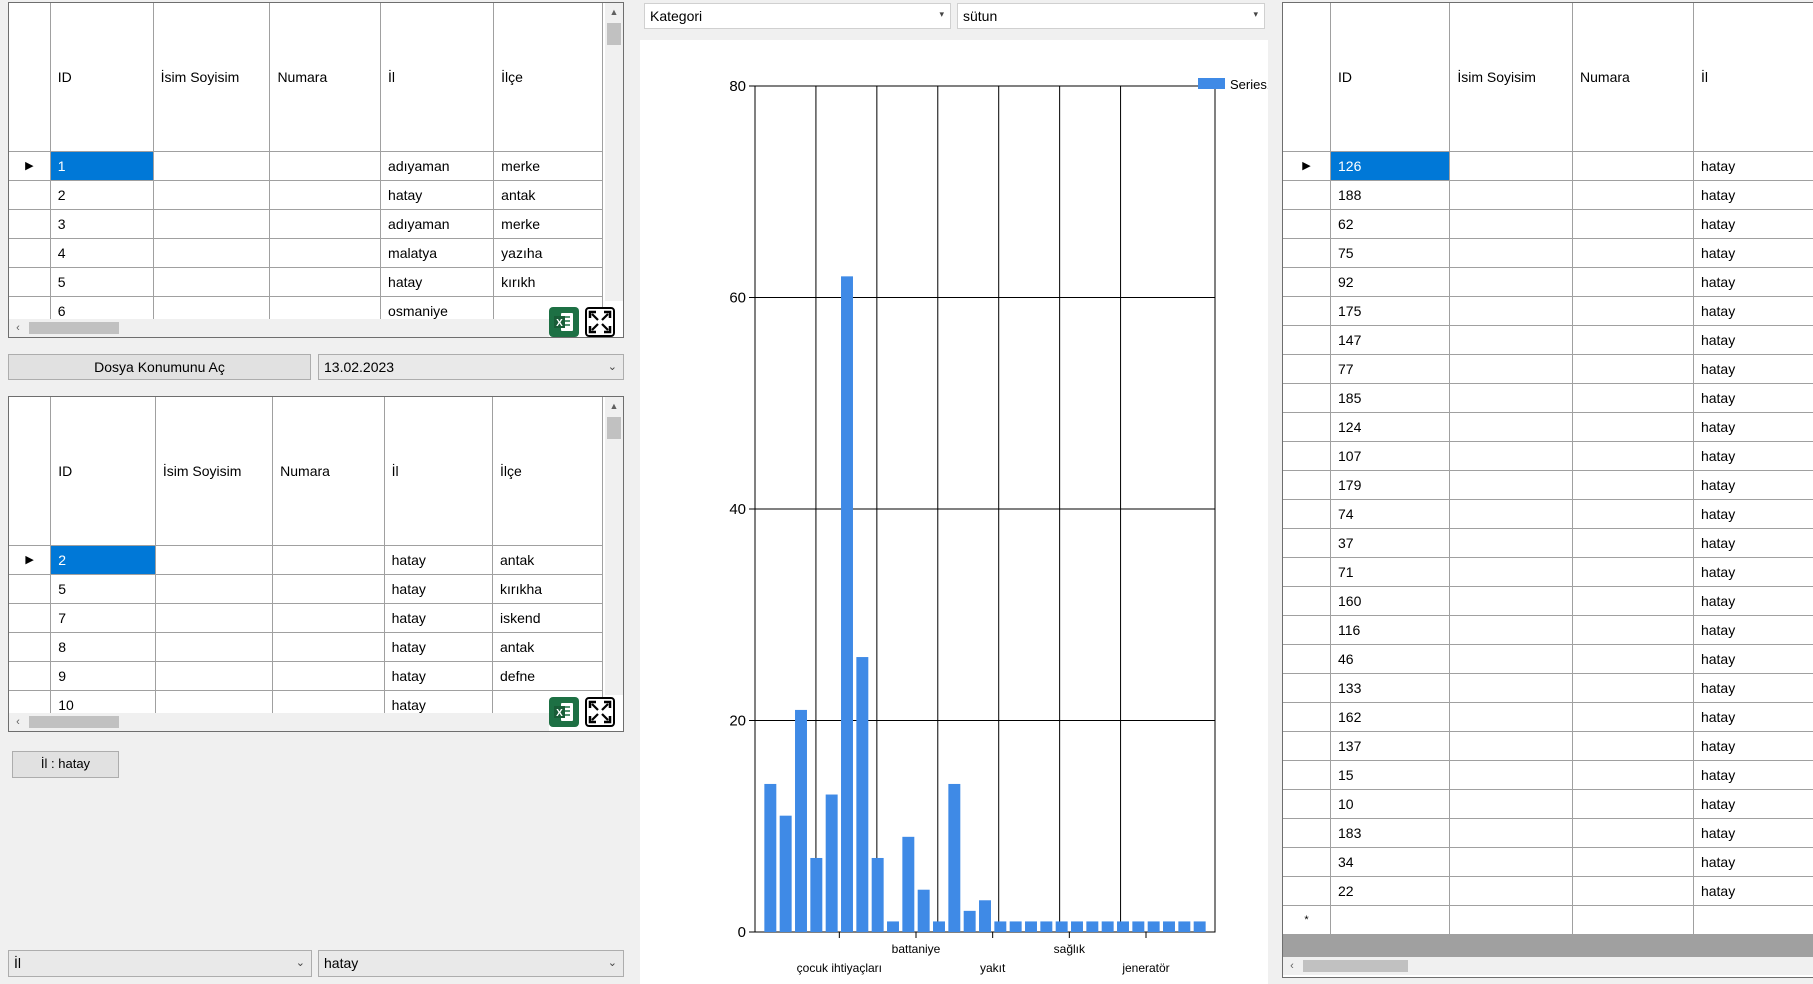  I want to click on table-row: 116 hatay, so click(1548, 630).